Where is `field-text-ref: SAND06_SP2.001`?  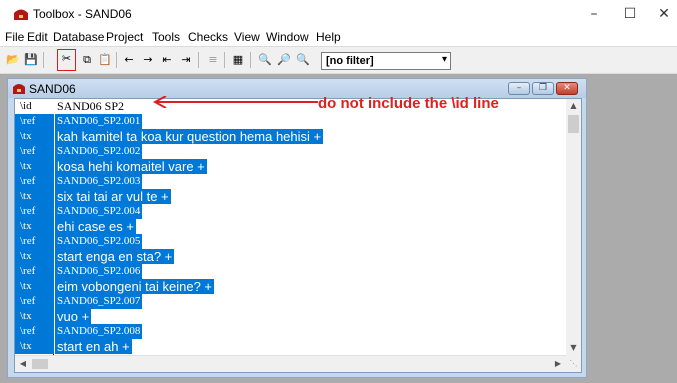 field-text-ref: SAND06_SP2.001 is located at coordinates (99, 121).